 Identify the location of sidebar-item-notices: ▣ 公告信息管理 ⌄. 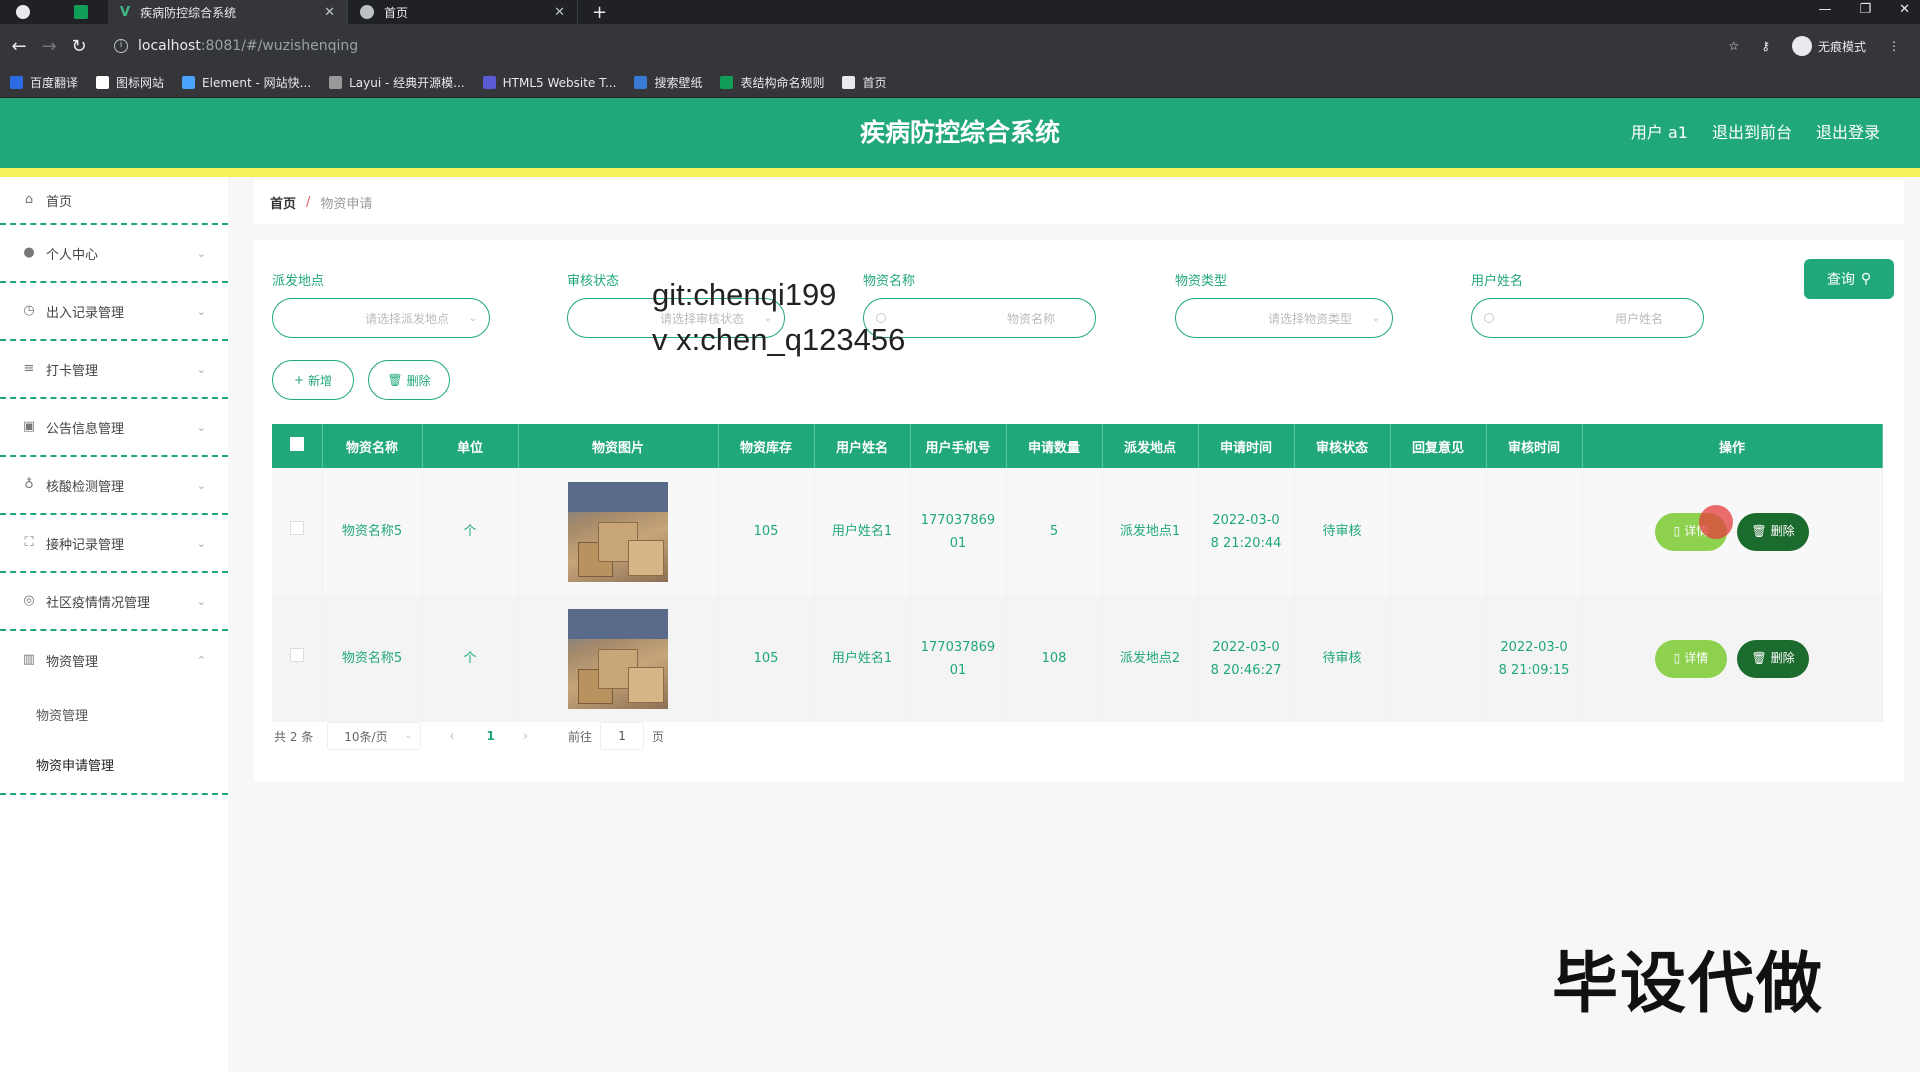
(114, 428).